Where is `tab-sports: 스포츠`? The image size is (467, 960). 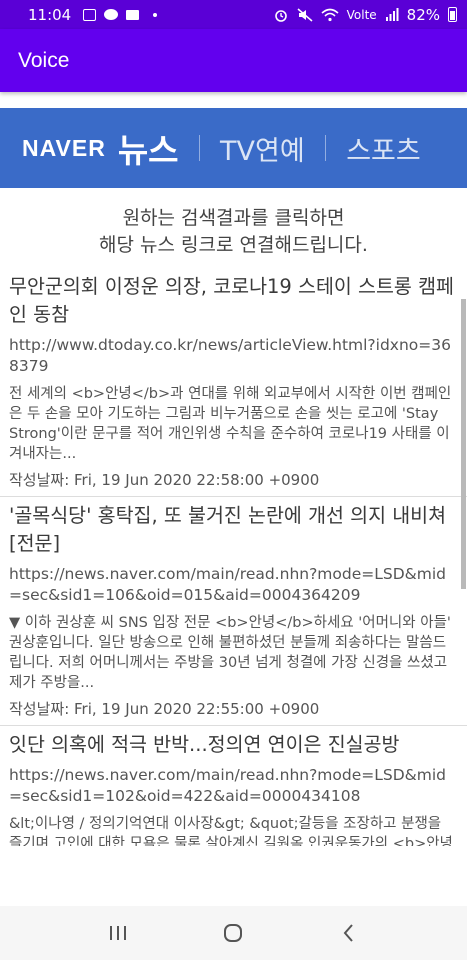
tab-sports: 스포츠 is located at coordinates (383, 151).